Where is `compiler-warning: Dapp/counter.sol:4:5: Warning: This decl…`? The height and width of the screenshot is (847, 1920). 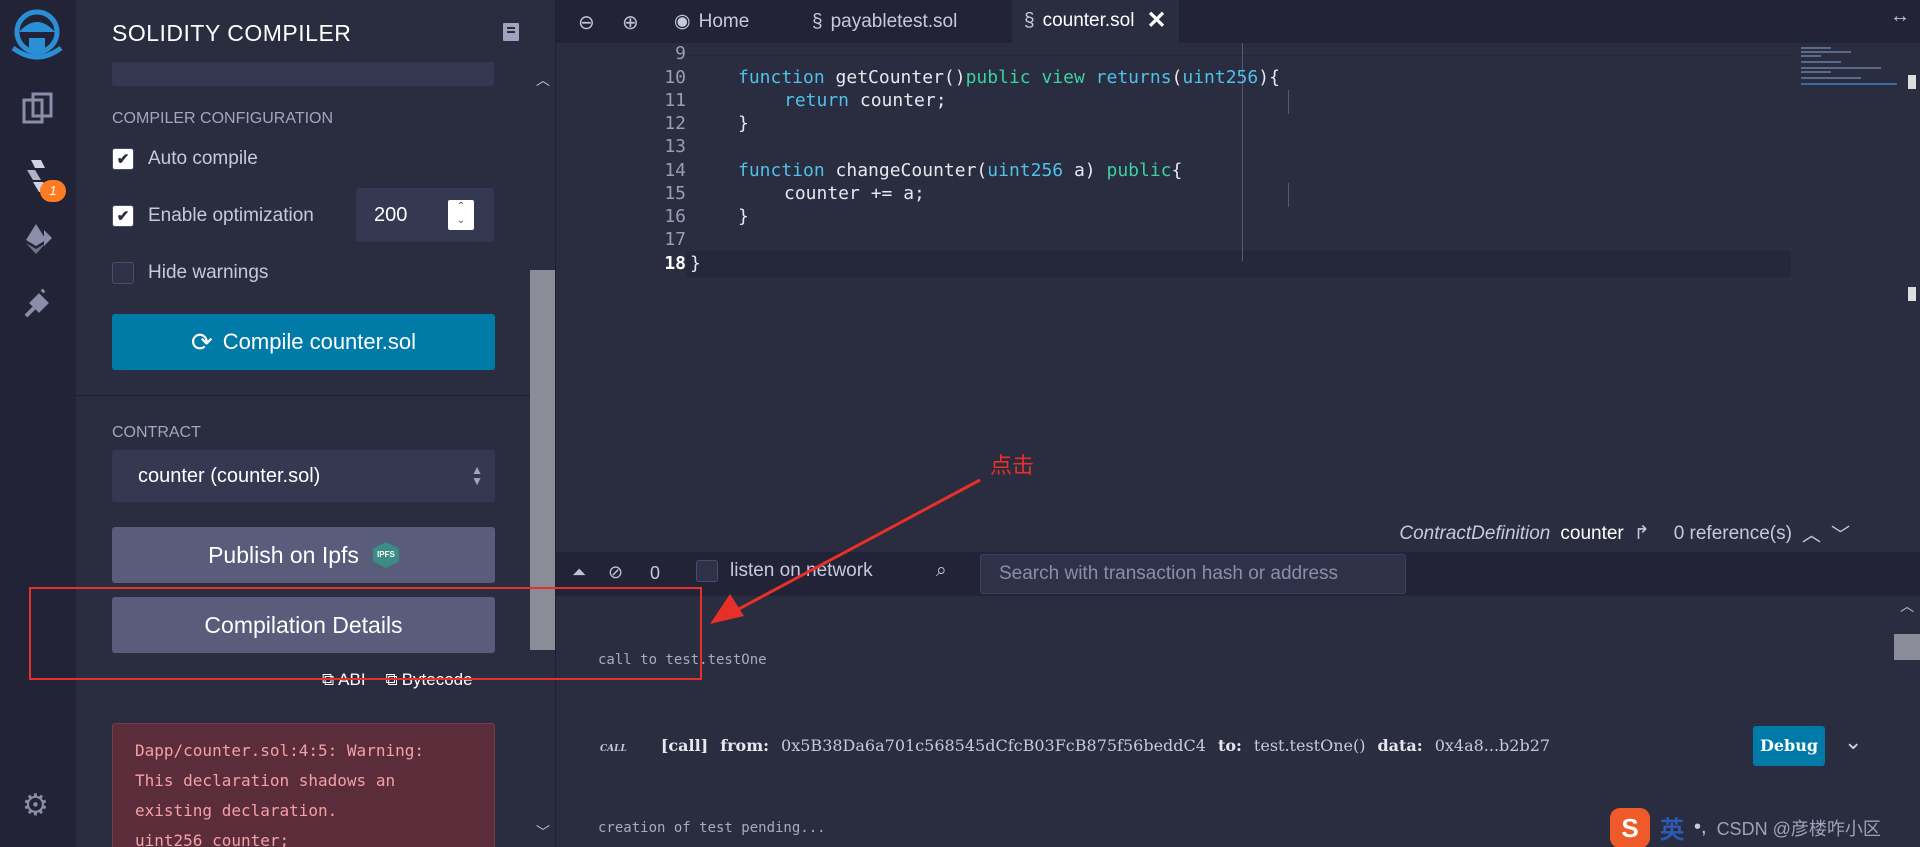
compiler-warning: Dapp/counter.sol:4:5: Warning: This decl… is located at coordinates (303, 785).